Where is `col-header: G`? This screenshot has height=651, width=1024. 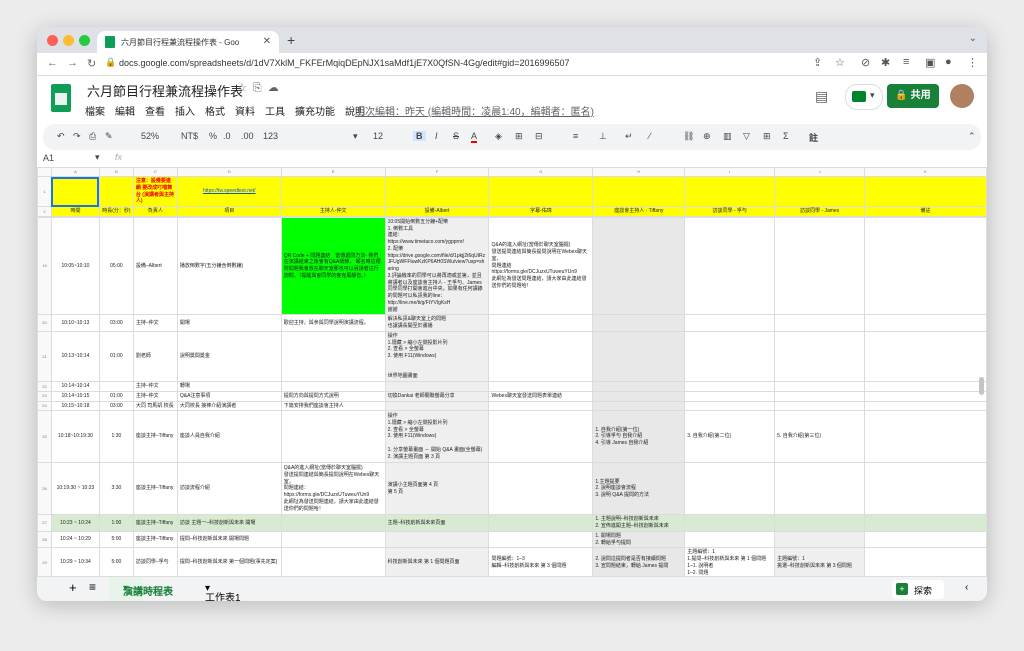 col-header: G is located at coordinates (541, 172).